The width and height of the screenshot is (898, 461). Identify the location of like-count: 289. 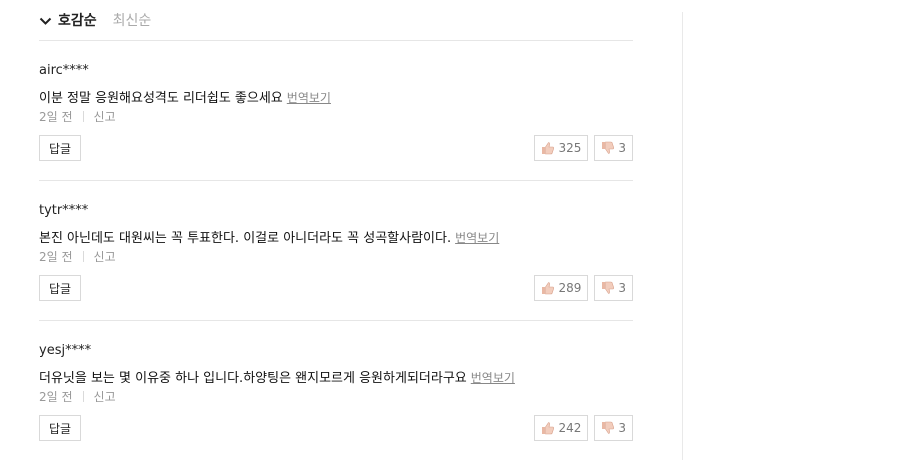
(570, 288).